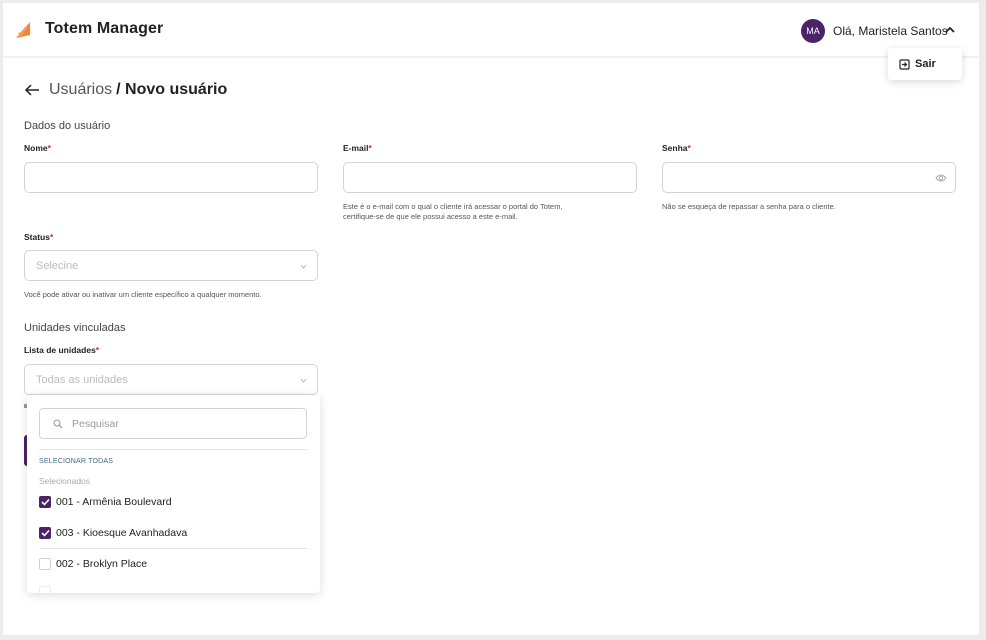 The image size is (986, 640). What do you see at coordinates (357, 148) in the screenshot?
I see `email-label: E-mail*` at bounding box center [357, 148].